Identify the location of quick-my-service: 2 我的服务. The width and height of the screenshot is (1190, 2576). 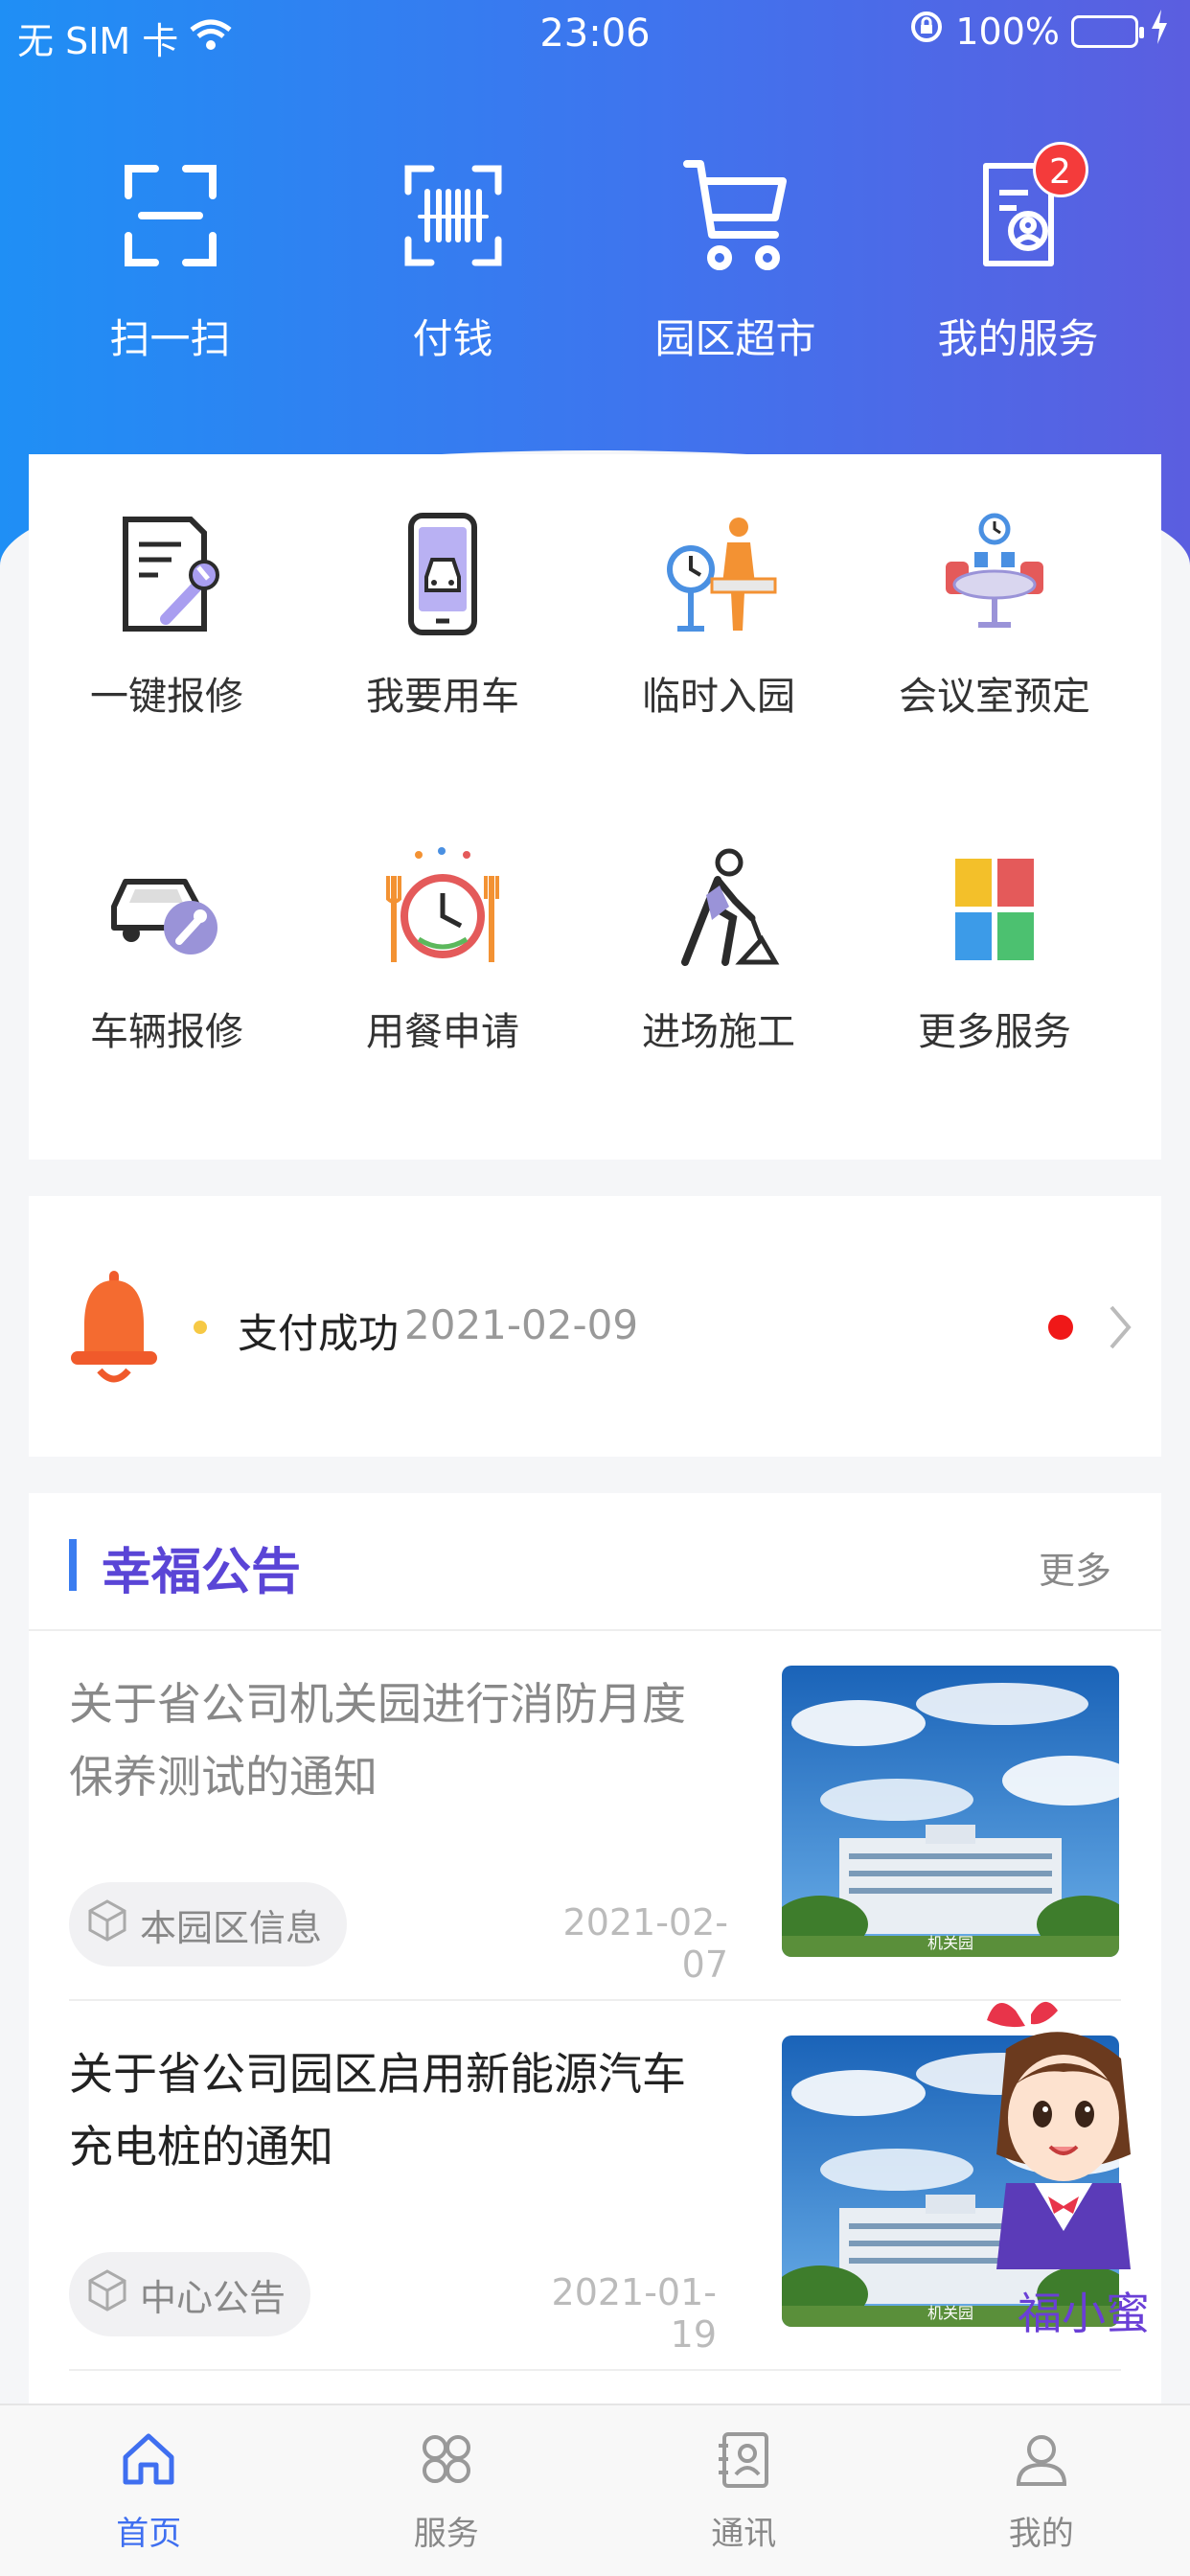
(1018, 253).